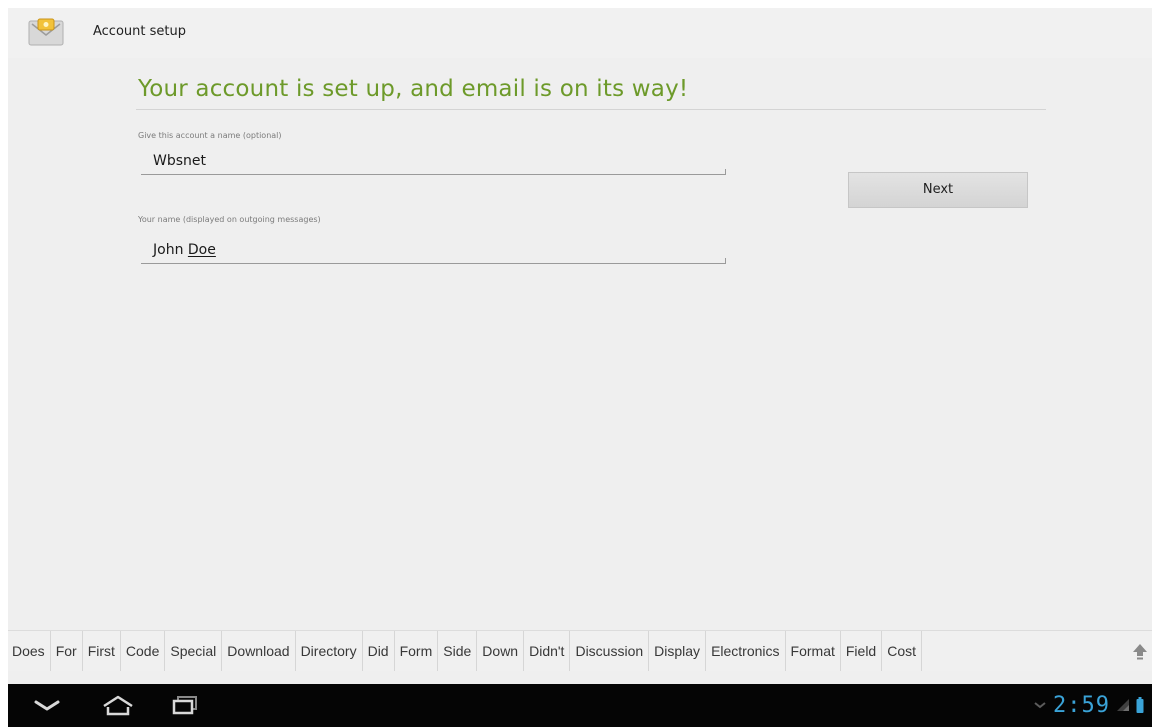 Image resolution: width=1154 pixels, height=727 pixels. I want to click on app-title: Account setup, so click(139, 31).